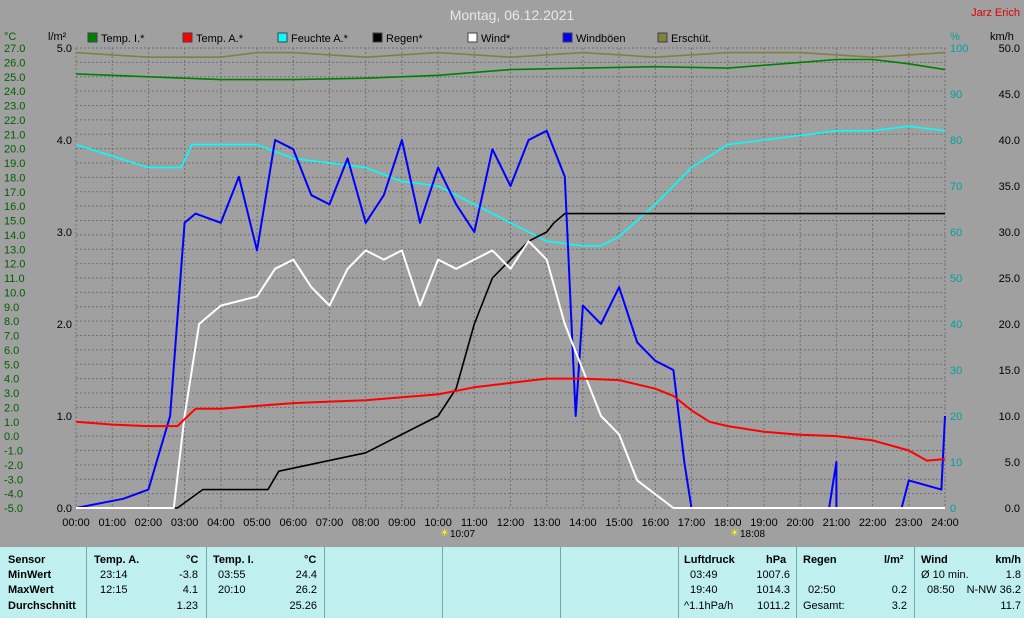 The height and width of the screenshot is (618, 1024). I want to click on temp-tick-label: 24.0, so click(14, 92).